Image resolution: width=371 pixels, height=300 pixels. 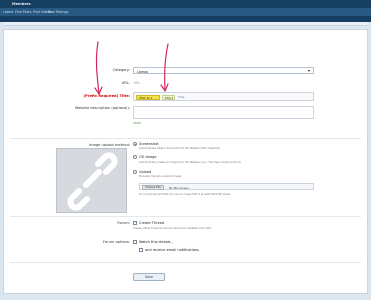 I want to click on create-thread-checkbox, so click(x=135, y=223).